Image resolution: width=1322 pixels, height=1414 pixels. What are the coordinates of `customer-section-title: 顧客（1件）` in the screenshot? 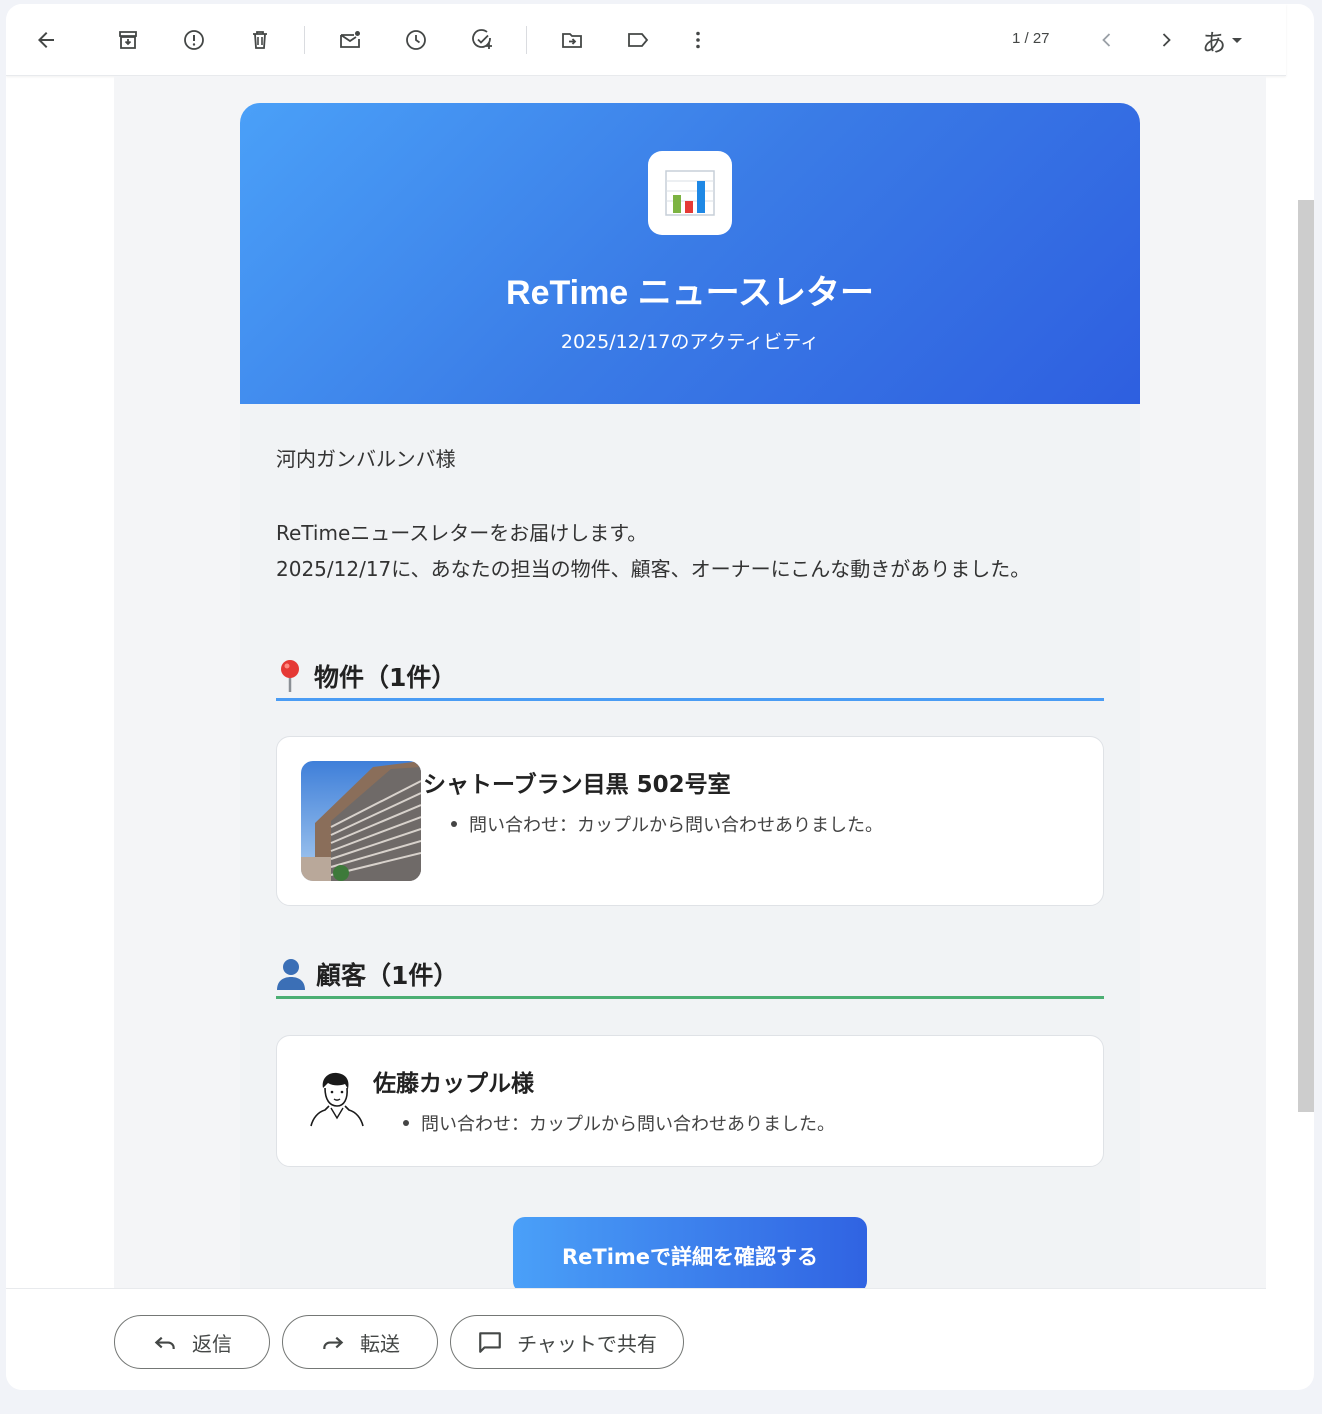 It's located at (387, 975).